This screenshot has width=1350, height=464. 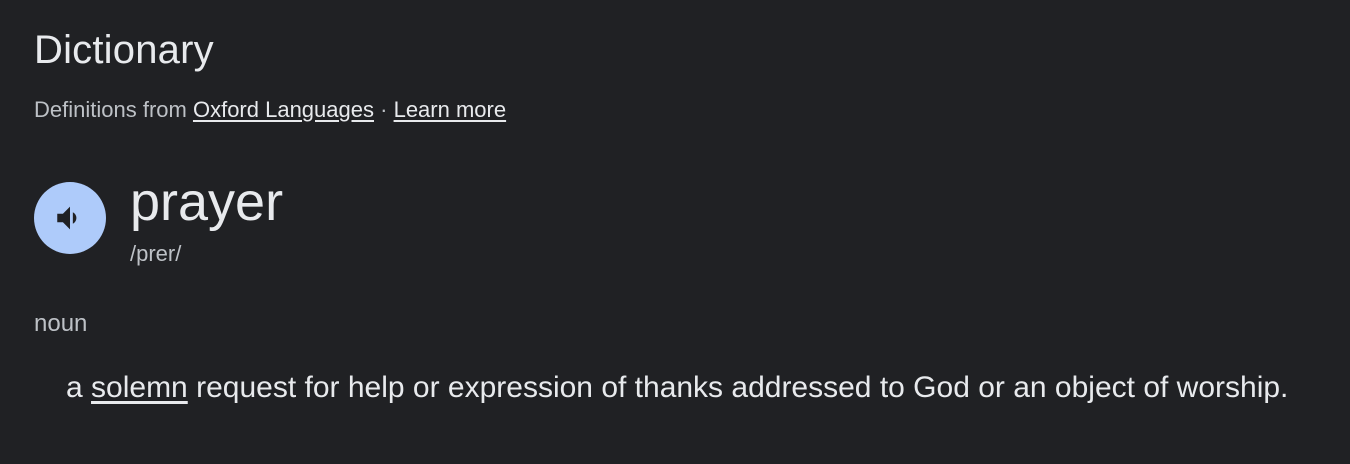 What do you see at coordinates (139, 387) in the screenshot?
I see `solemn-link: solemn` at bounding box center [139, 387].